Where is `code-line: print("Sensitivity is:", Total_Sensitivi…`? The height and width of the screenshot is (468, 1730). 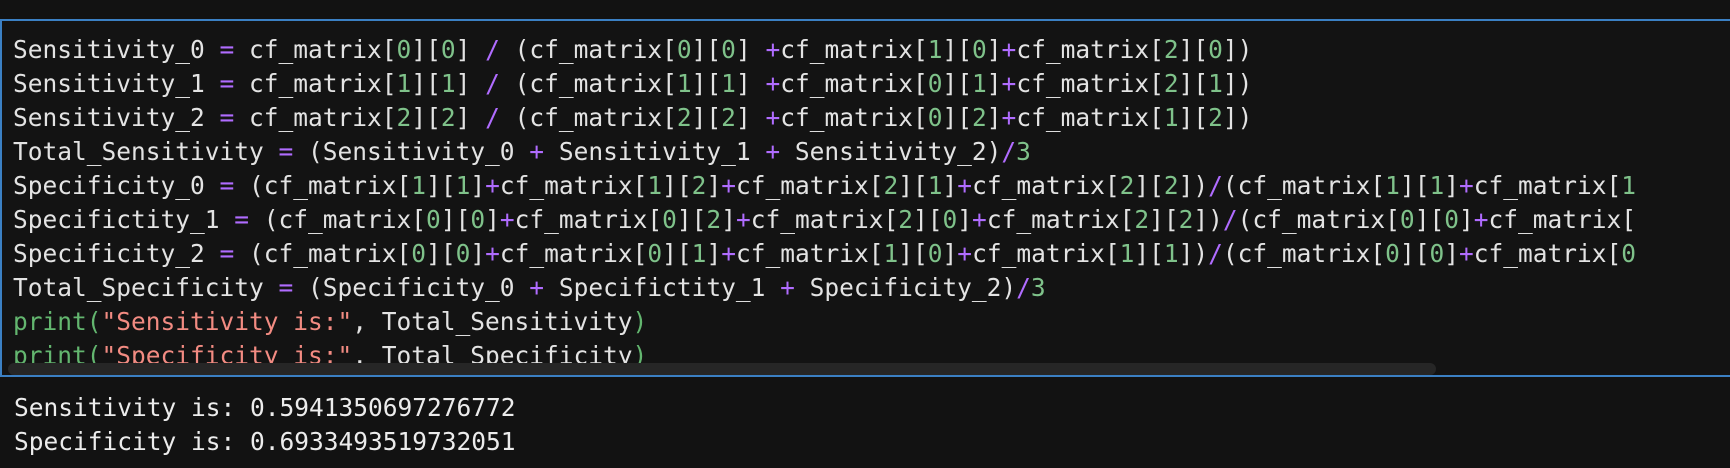
code-line: print("Sensitivity is:", Total_Sensitivi… is located at coordinates (824, 322).